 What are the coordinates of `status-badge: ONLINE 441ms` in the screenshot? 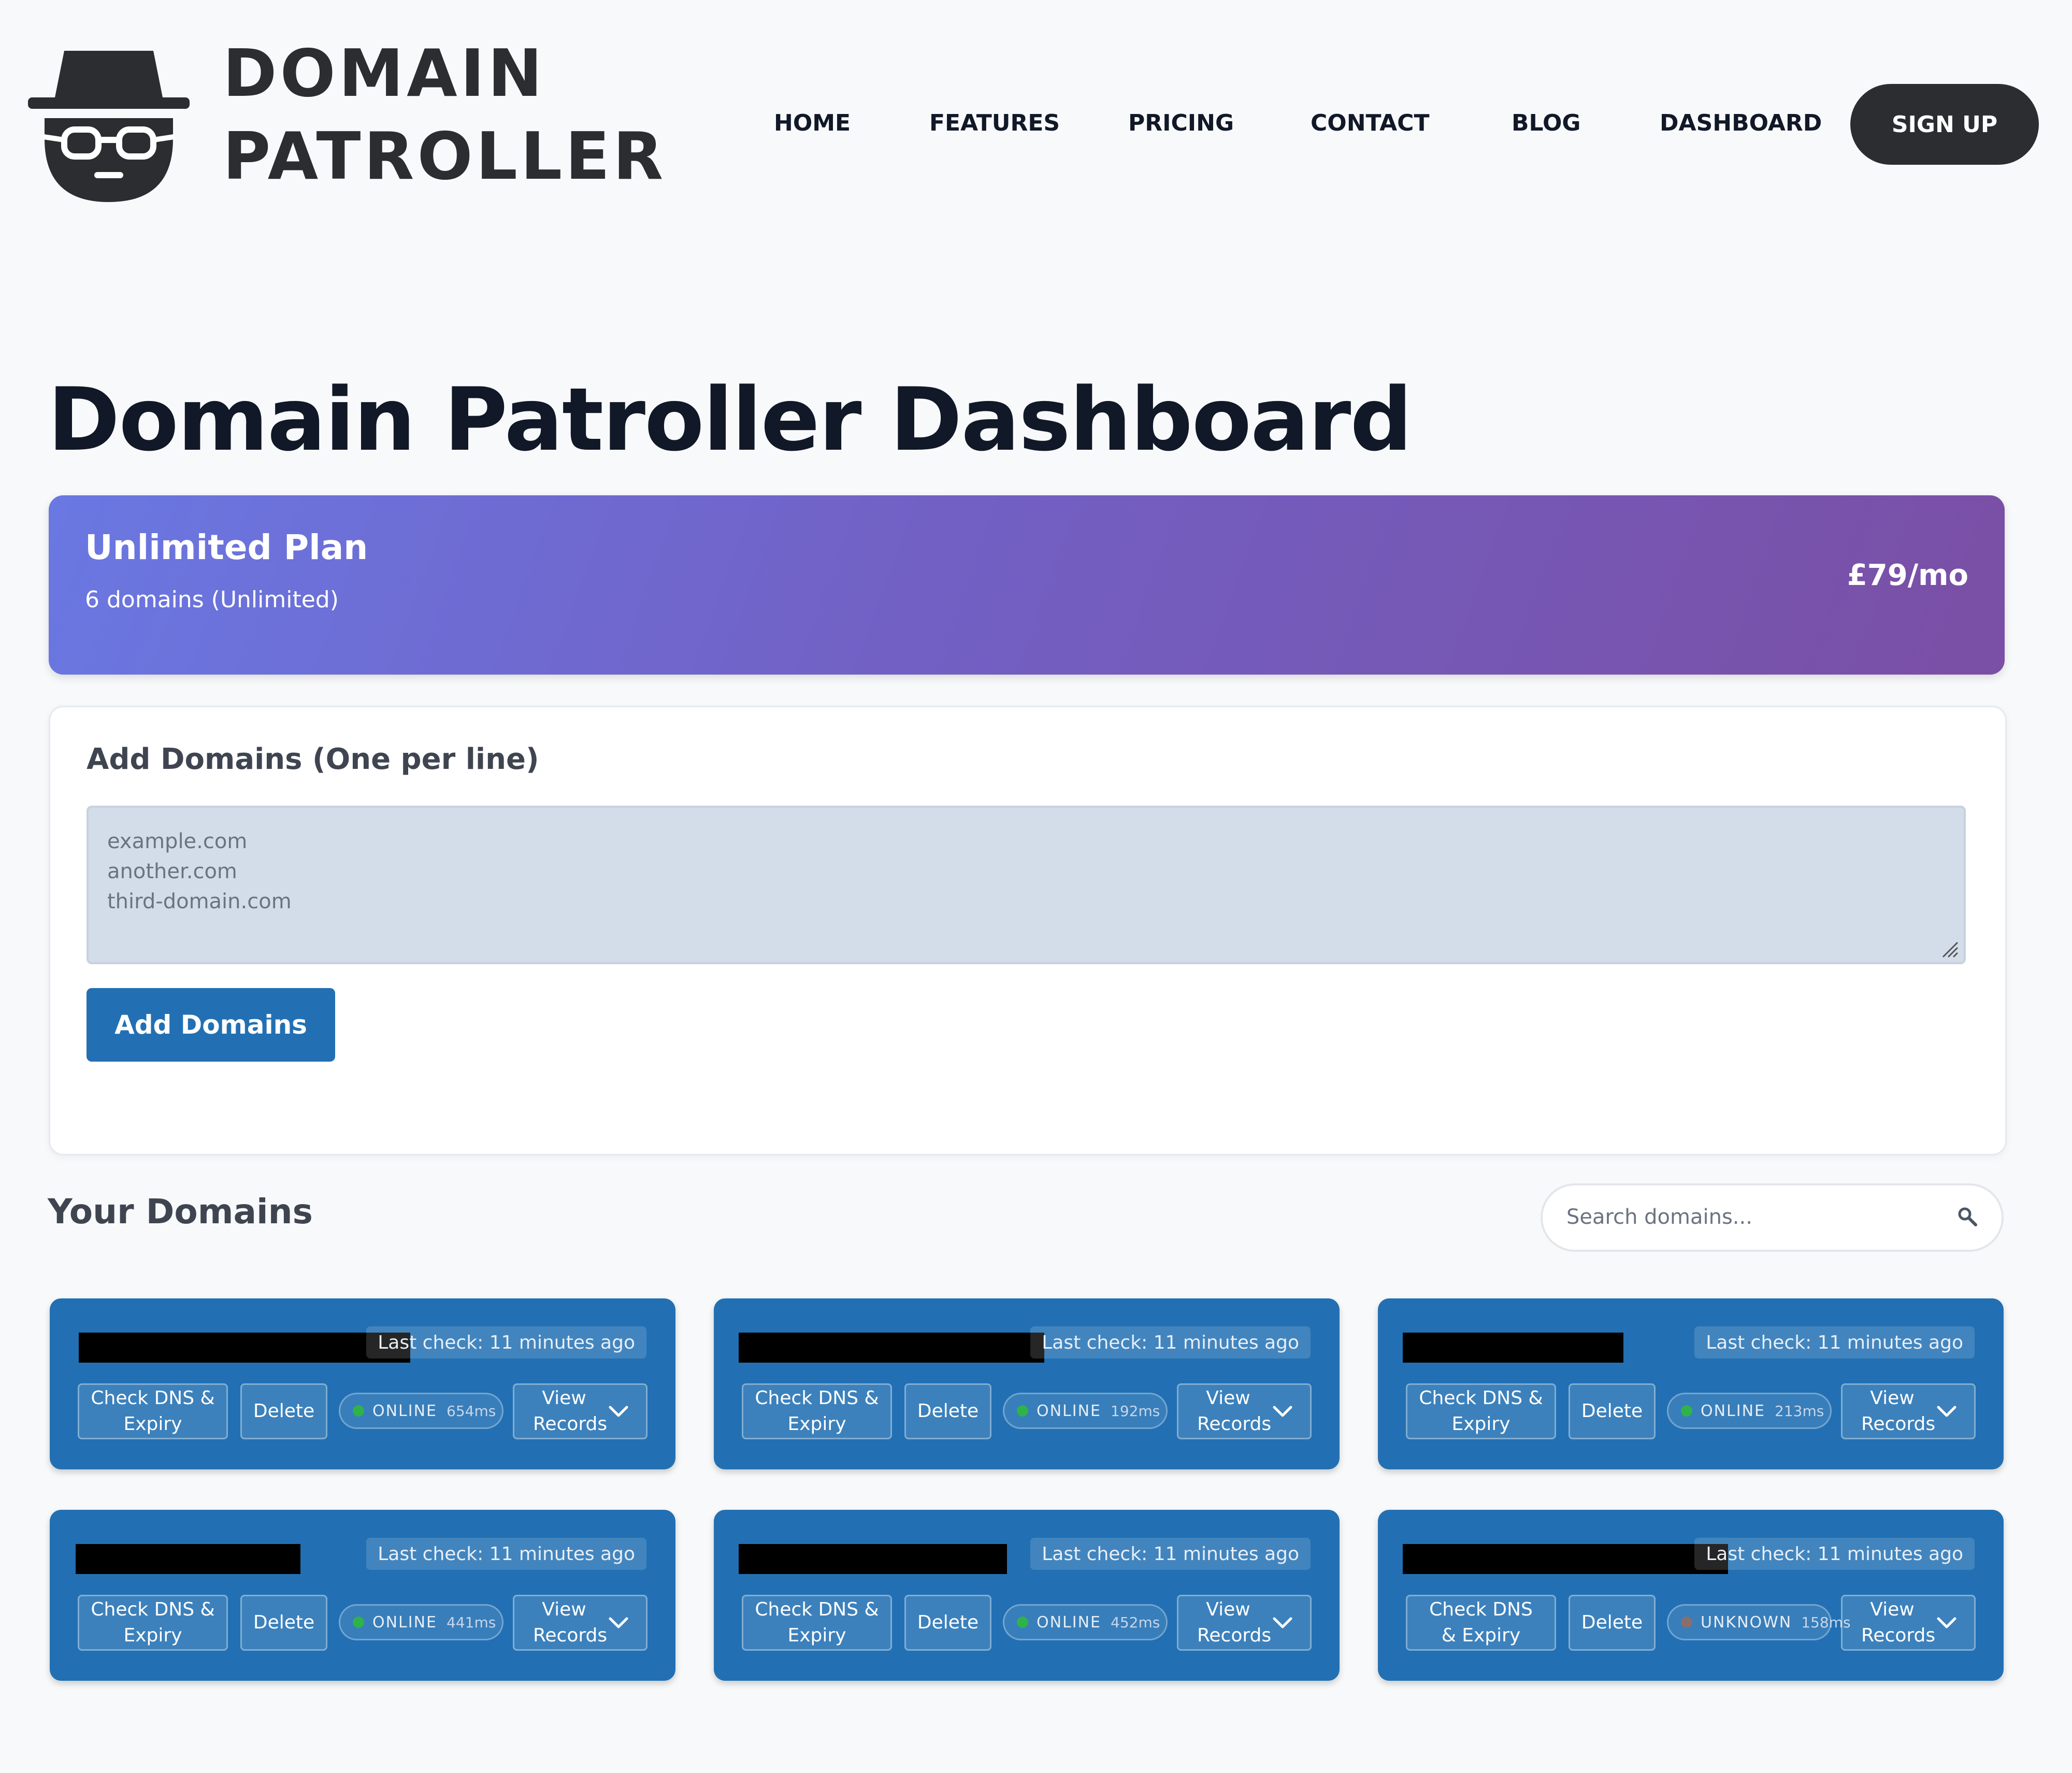 It's located at (421, 1622).